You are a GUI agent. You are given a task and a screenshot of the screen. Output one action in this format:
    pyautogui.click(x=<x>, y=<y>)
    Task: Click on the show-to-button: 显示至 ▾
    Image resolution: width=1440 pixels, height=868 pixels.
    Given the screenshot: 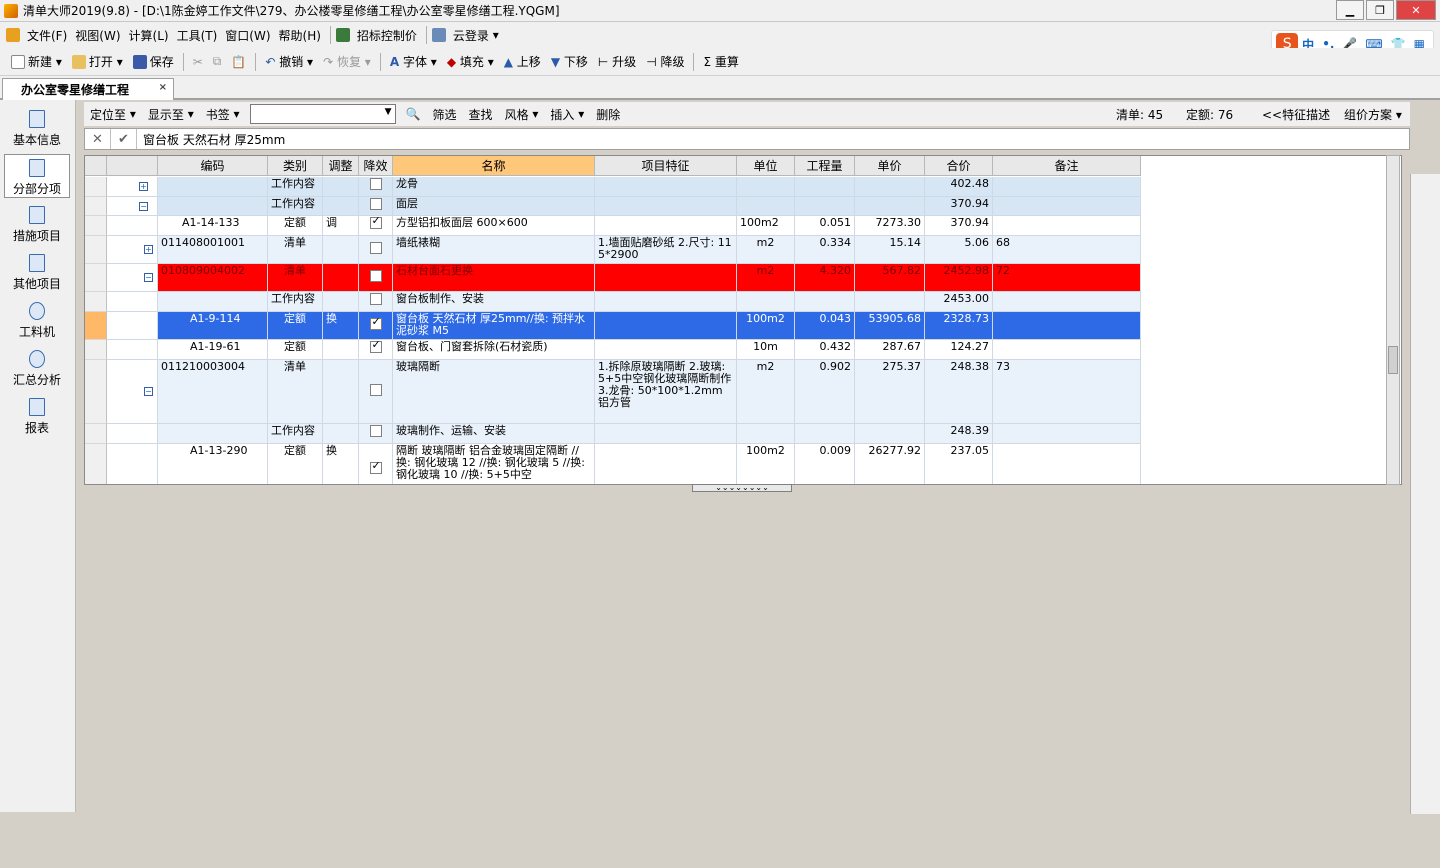 What is the action you would take?
    pyautogui.click(x=171, y=114)
    